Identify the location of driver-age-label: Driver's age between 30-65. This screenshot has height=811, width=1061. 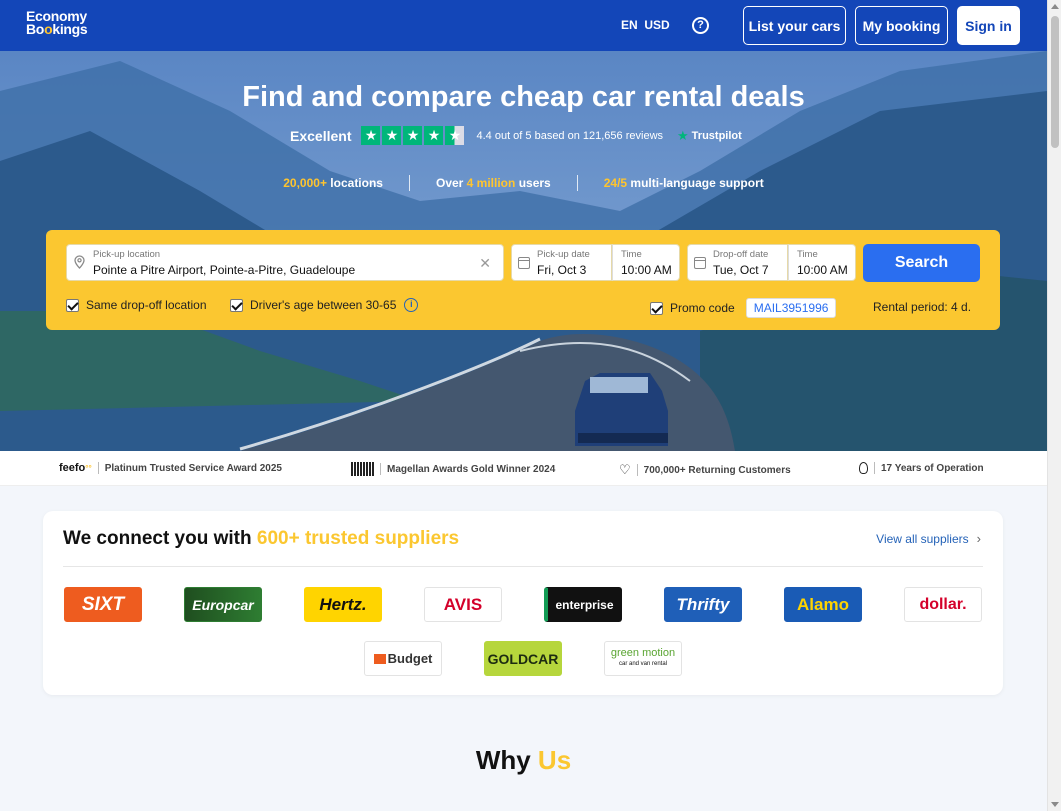
(323, 305).